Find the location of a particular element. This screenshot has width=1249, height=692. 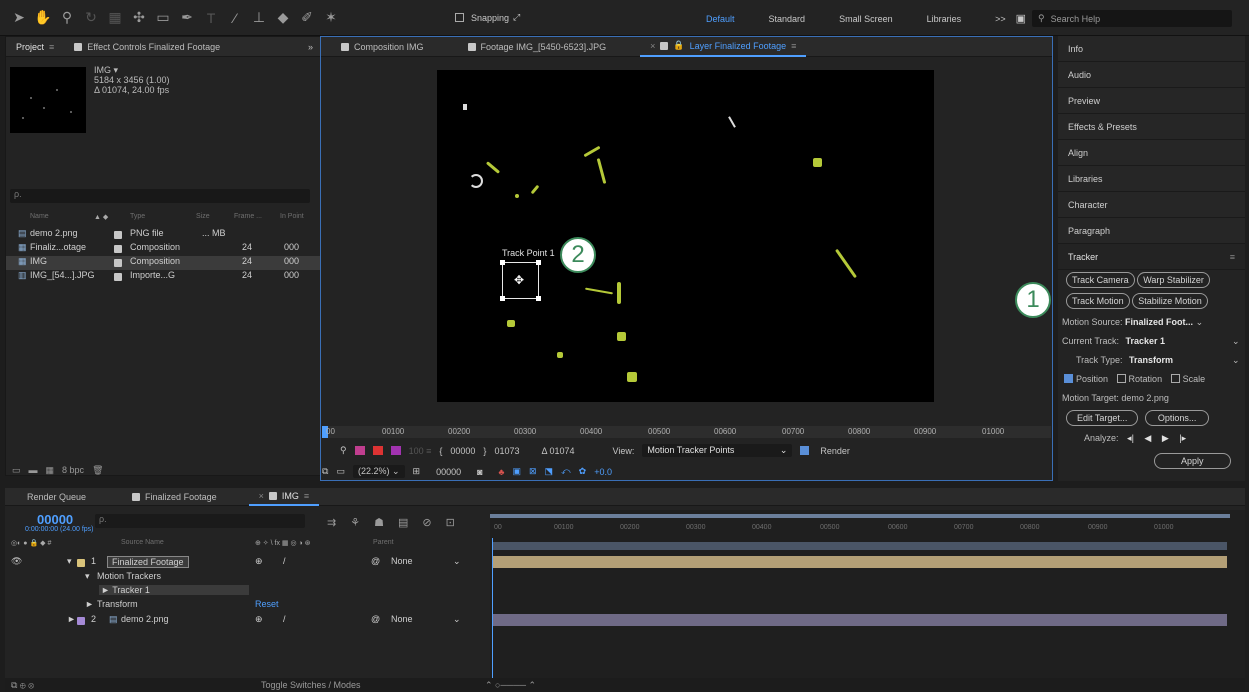

sync-settings-icon: ▣ is located at coordinates (1021, 18).